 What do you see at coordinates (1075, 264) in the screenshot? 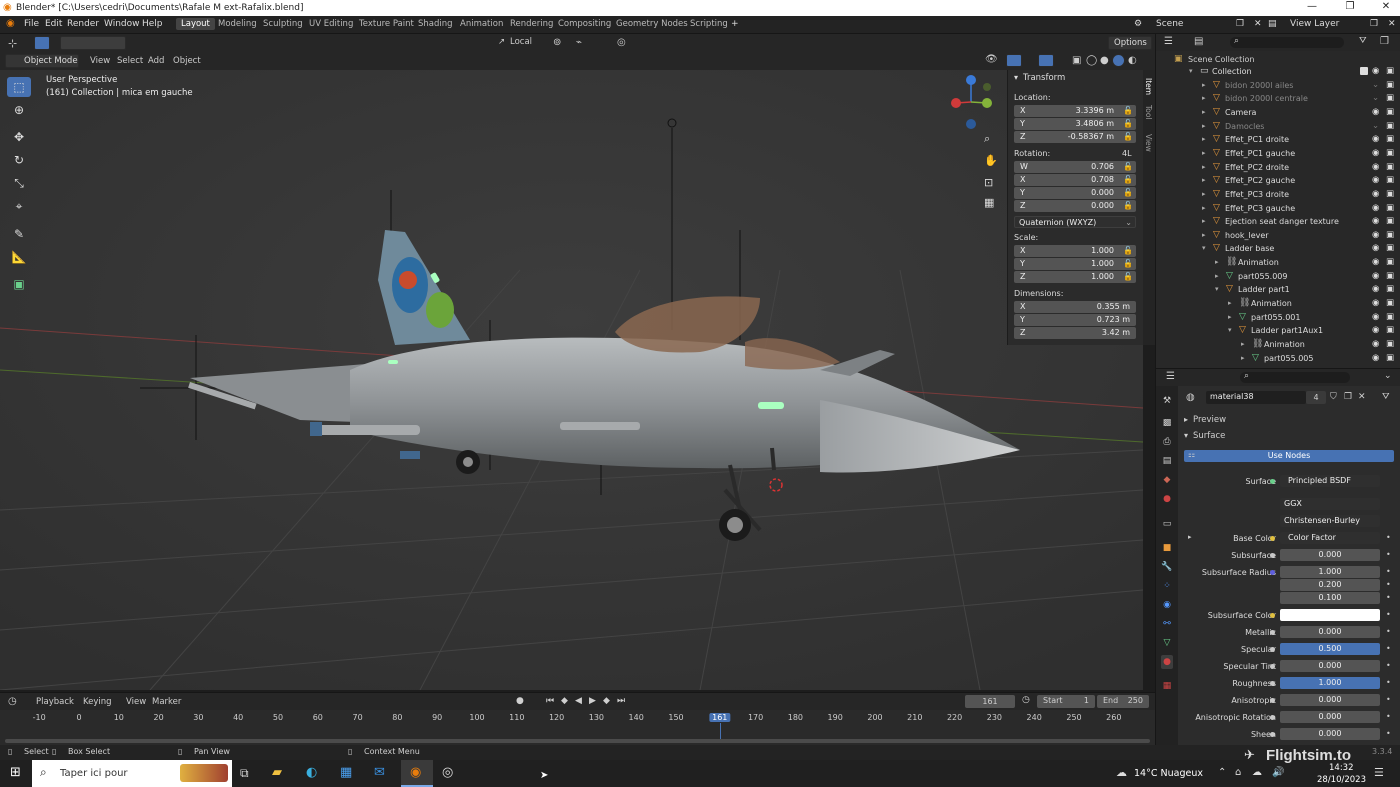
I see `scale-y-field: Y 1.000 🔓` at bounding box center [1075, 264].